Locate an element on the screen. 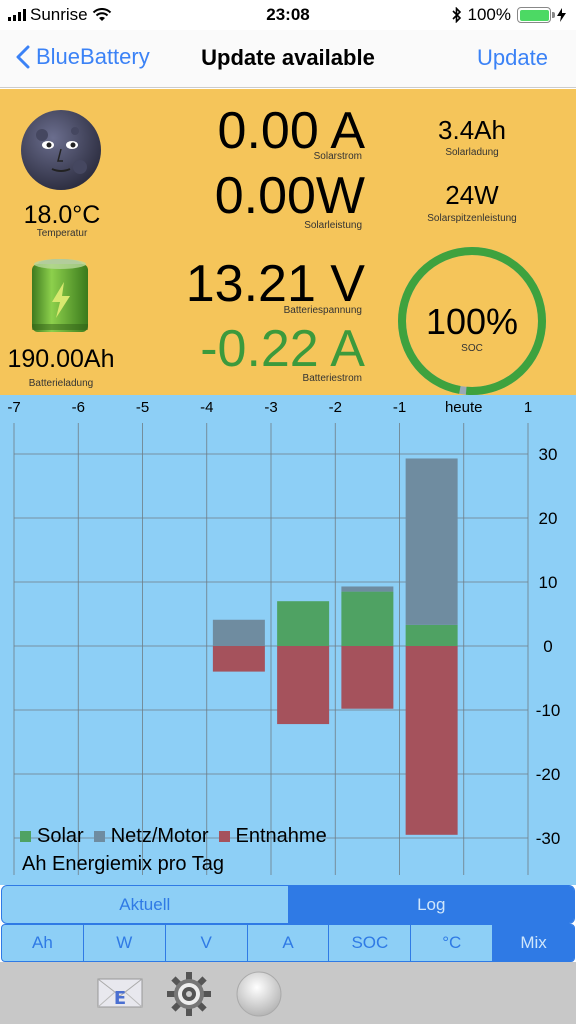  bottom-toolbar: E is located at coordinates (288, 993).